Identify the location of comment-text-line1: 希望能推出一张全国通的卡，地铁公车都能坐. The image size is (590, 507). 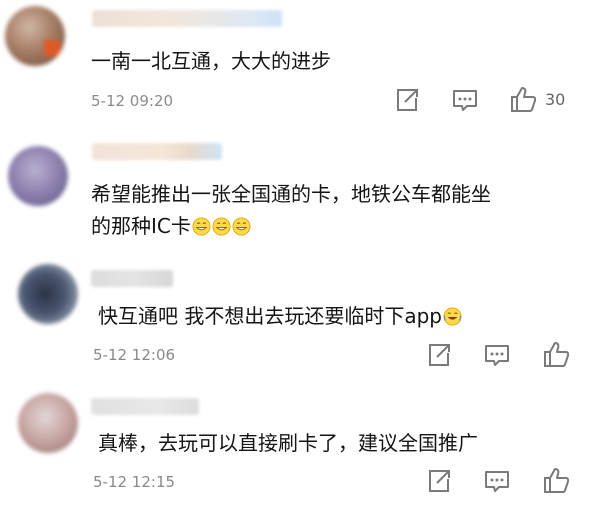
(291, 194).